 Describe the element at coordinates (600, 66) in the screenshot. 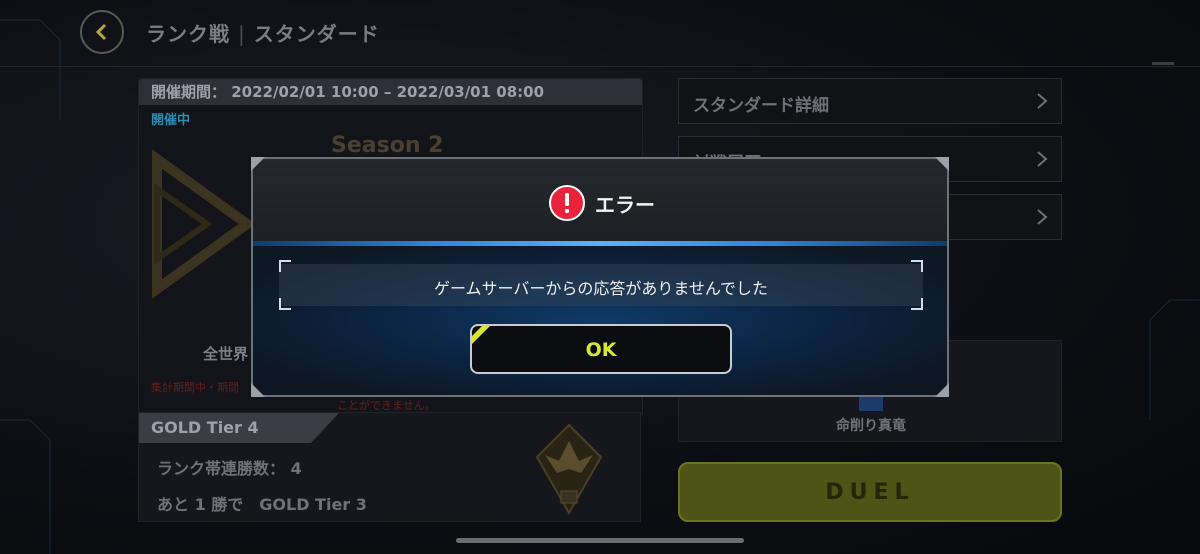

I see `header-divider` at that location.